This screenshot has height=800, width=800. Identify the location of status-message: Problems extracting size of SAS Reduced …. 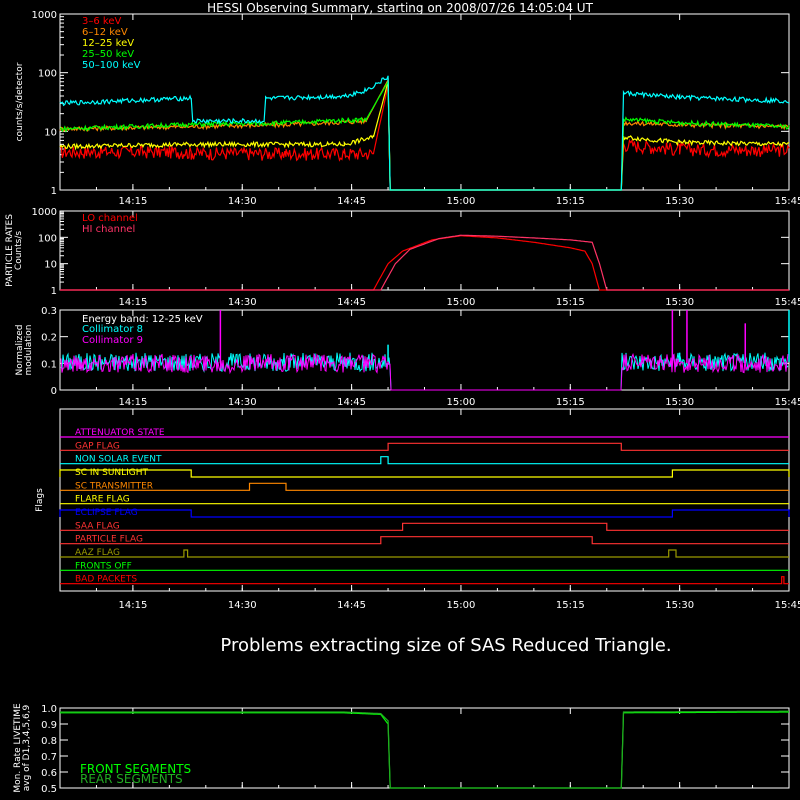
(445, 645).